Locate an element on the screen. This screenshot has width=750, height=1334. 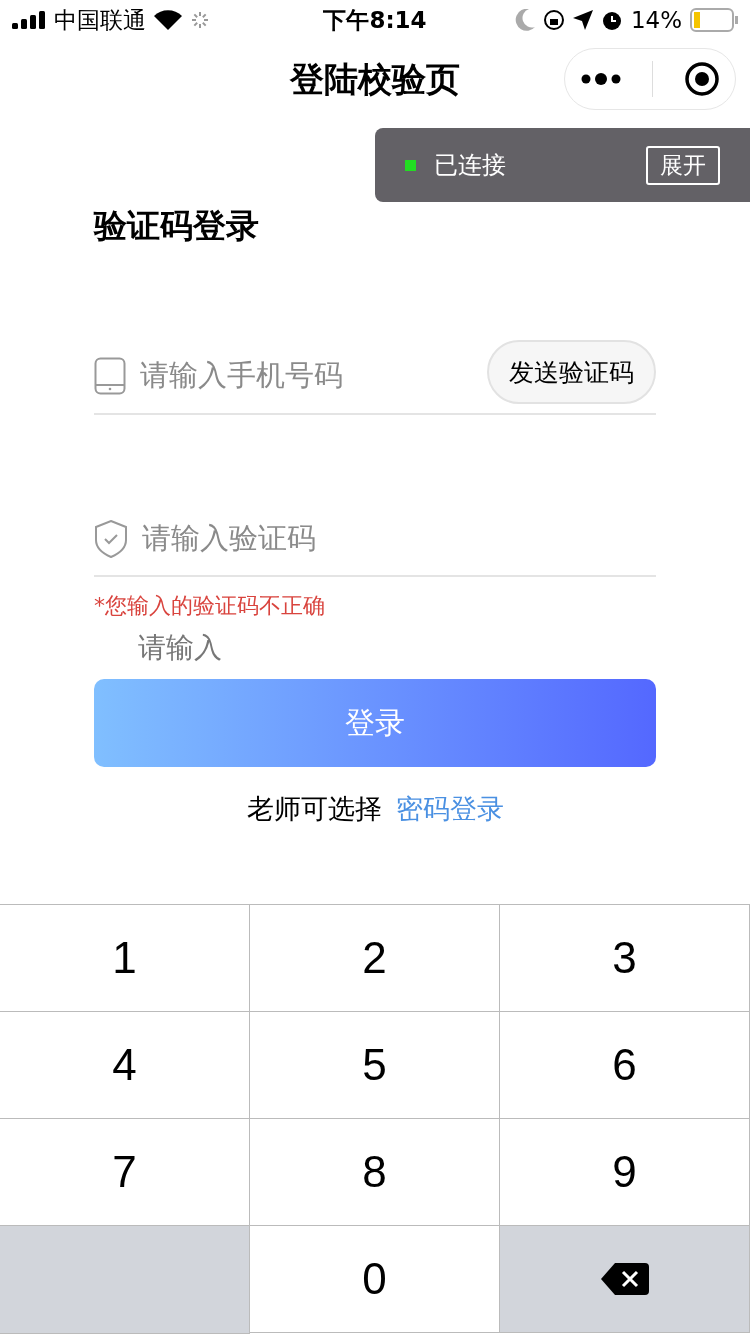
signal-icon is located at coordinates (29, 20).